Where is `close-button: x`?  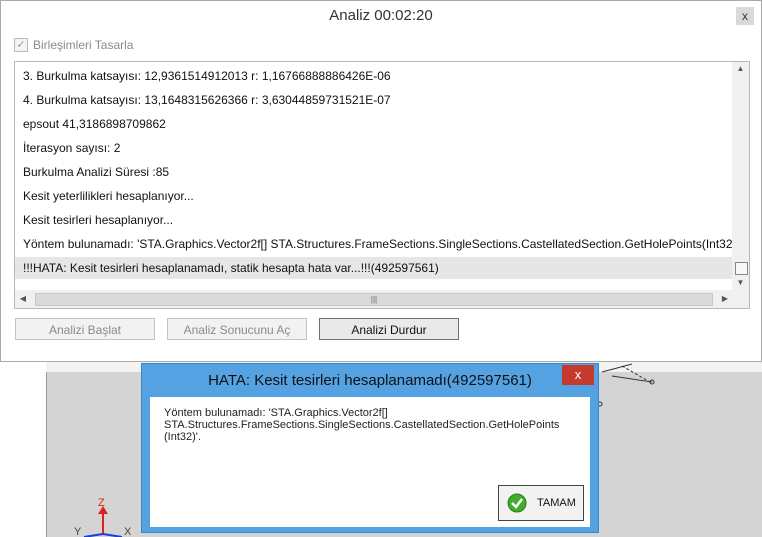
close-button: x is located at coordinates (745, 16).